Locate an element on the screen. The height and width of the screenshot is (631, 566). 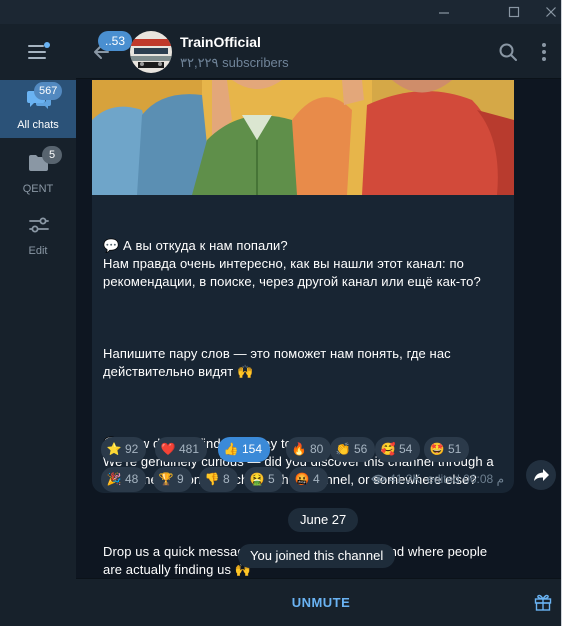
reaction-count: 92 is located at coordinates (132, 449).